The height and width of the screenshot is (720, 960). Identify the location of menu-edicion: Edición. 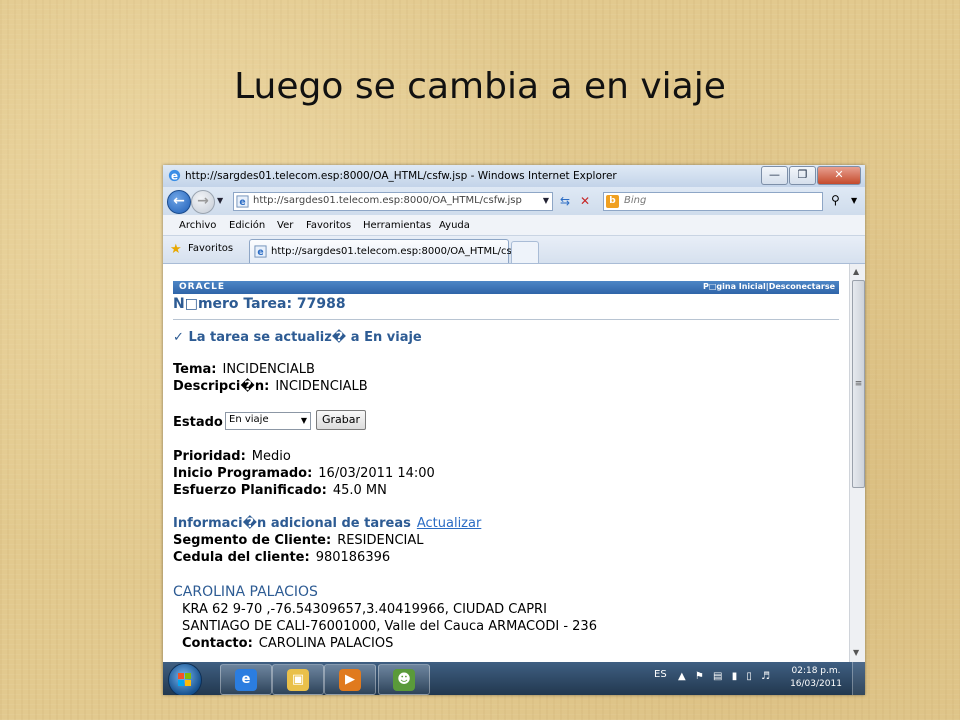
(247, 225).